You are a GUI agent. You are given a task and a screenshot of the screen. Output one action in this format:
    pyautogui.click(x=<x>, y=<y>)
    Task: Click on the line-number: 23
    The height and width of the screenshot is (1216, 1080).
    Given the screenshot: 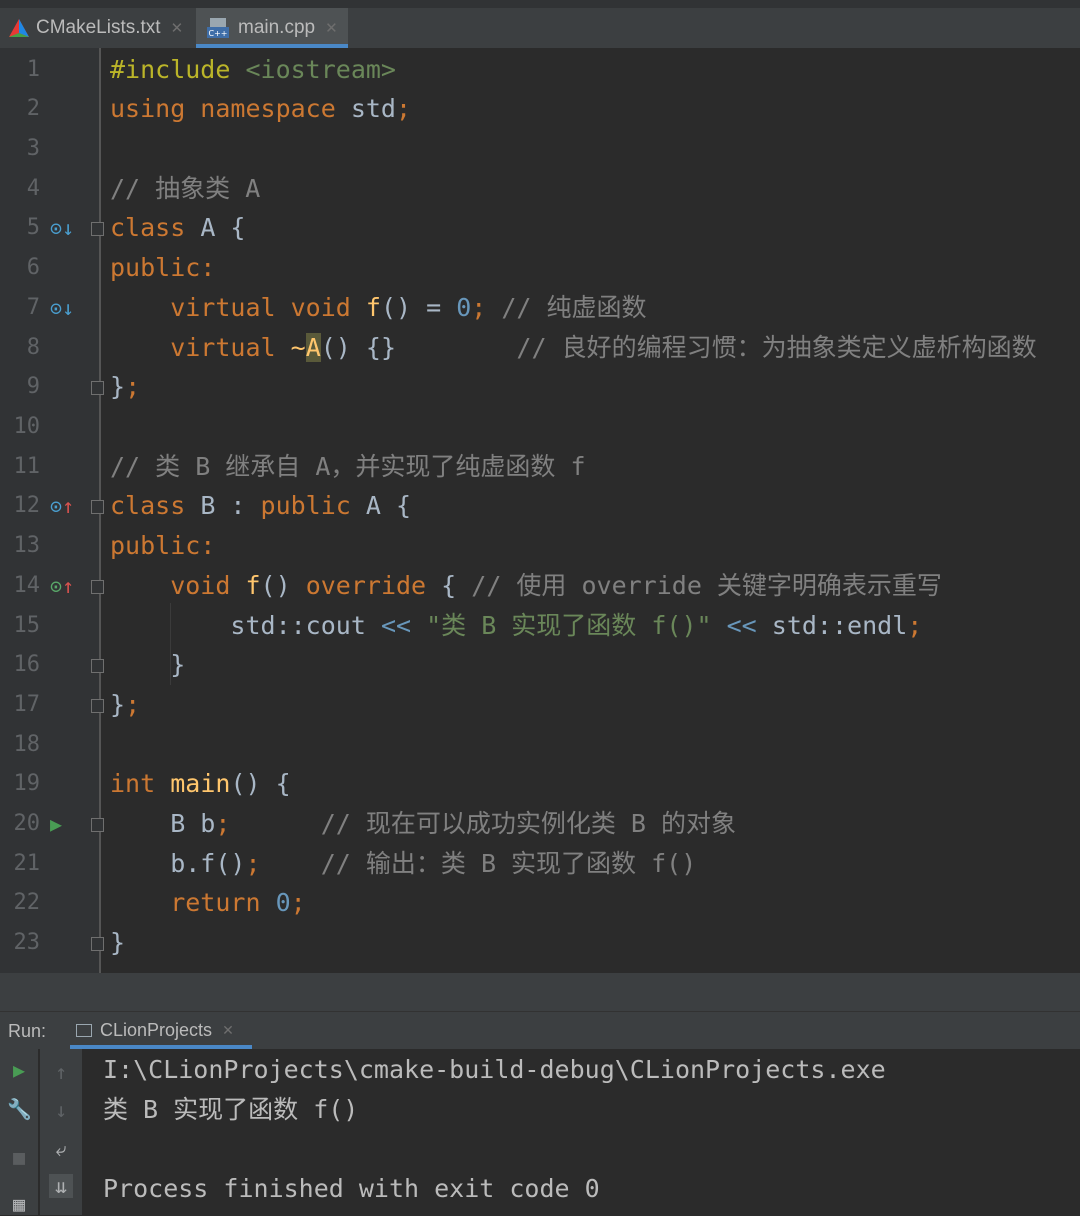 What is the action you would take?
    pyautogui.click(x=27, y=942)
    